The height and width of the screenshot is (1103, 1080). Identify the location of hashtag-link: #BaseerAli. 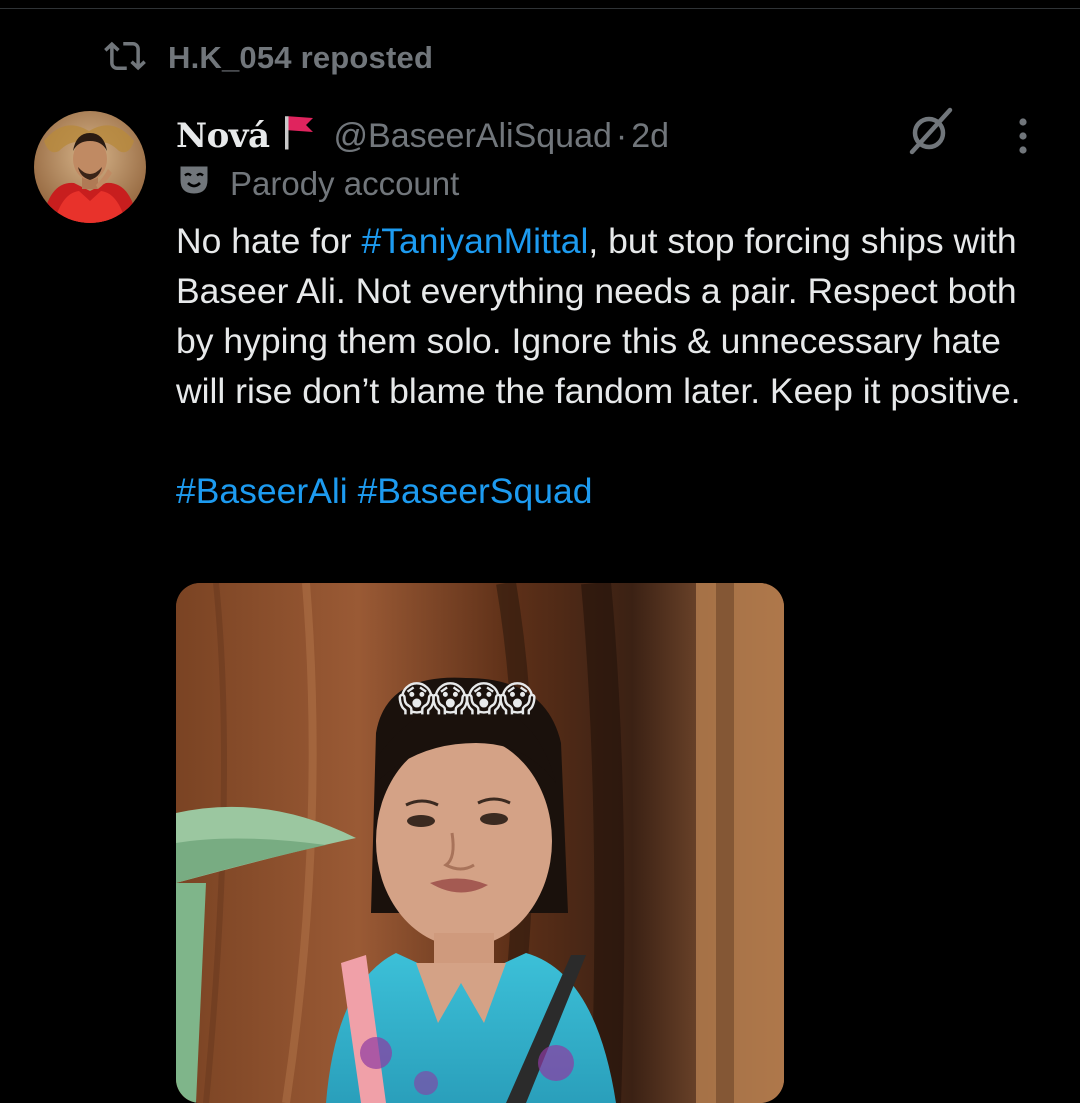
(262, 491).